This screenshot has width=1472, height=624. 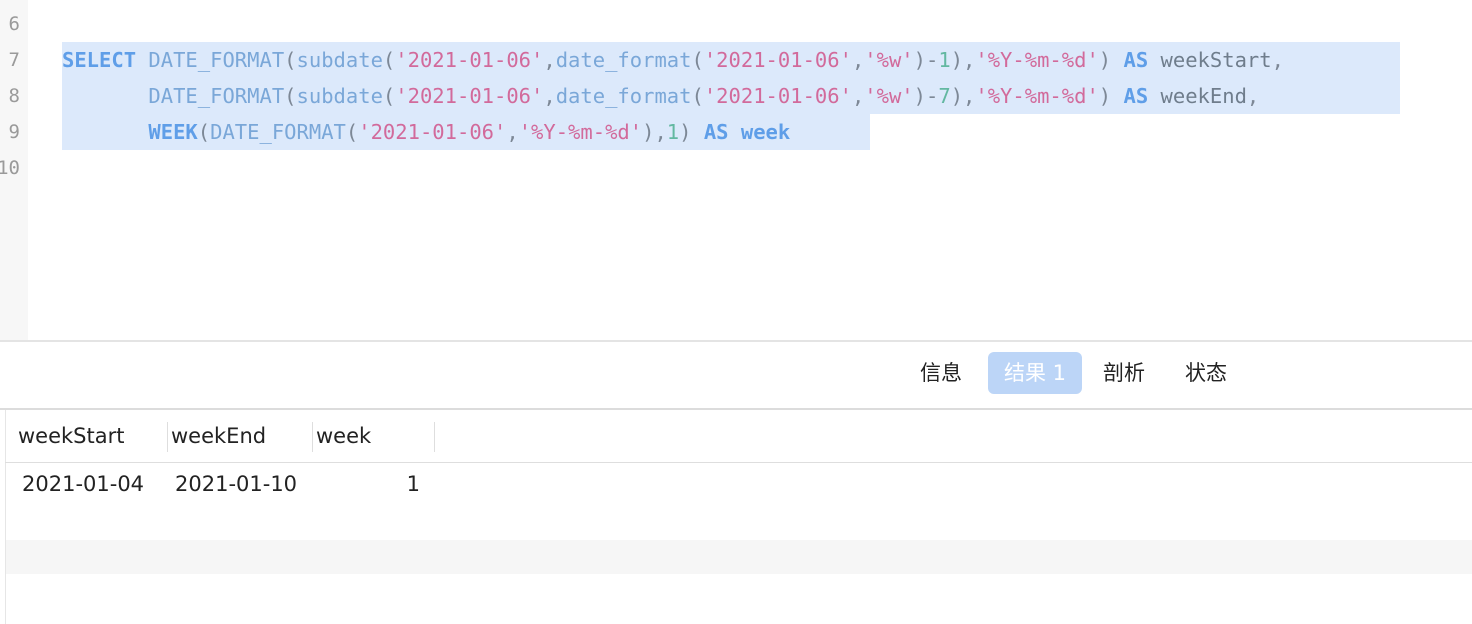 I want to click on column-header-weekend: weekEnd, so click(x=240, y=436).